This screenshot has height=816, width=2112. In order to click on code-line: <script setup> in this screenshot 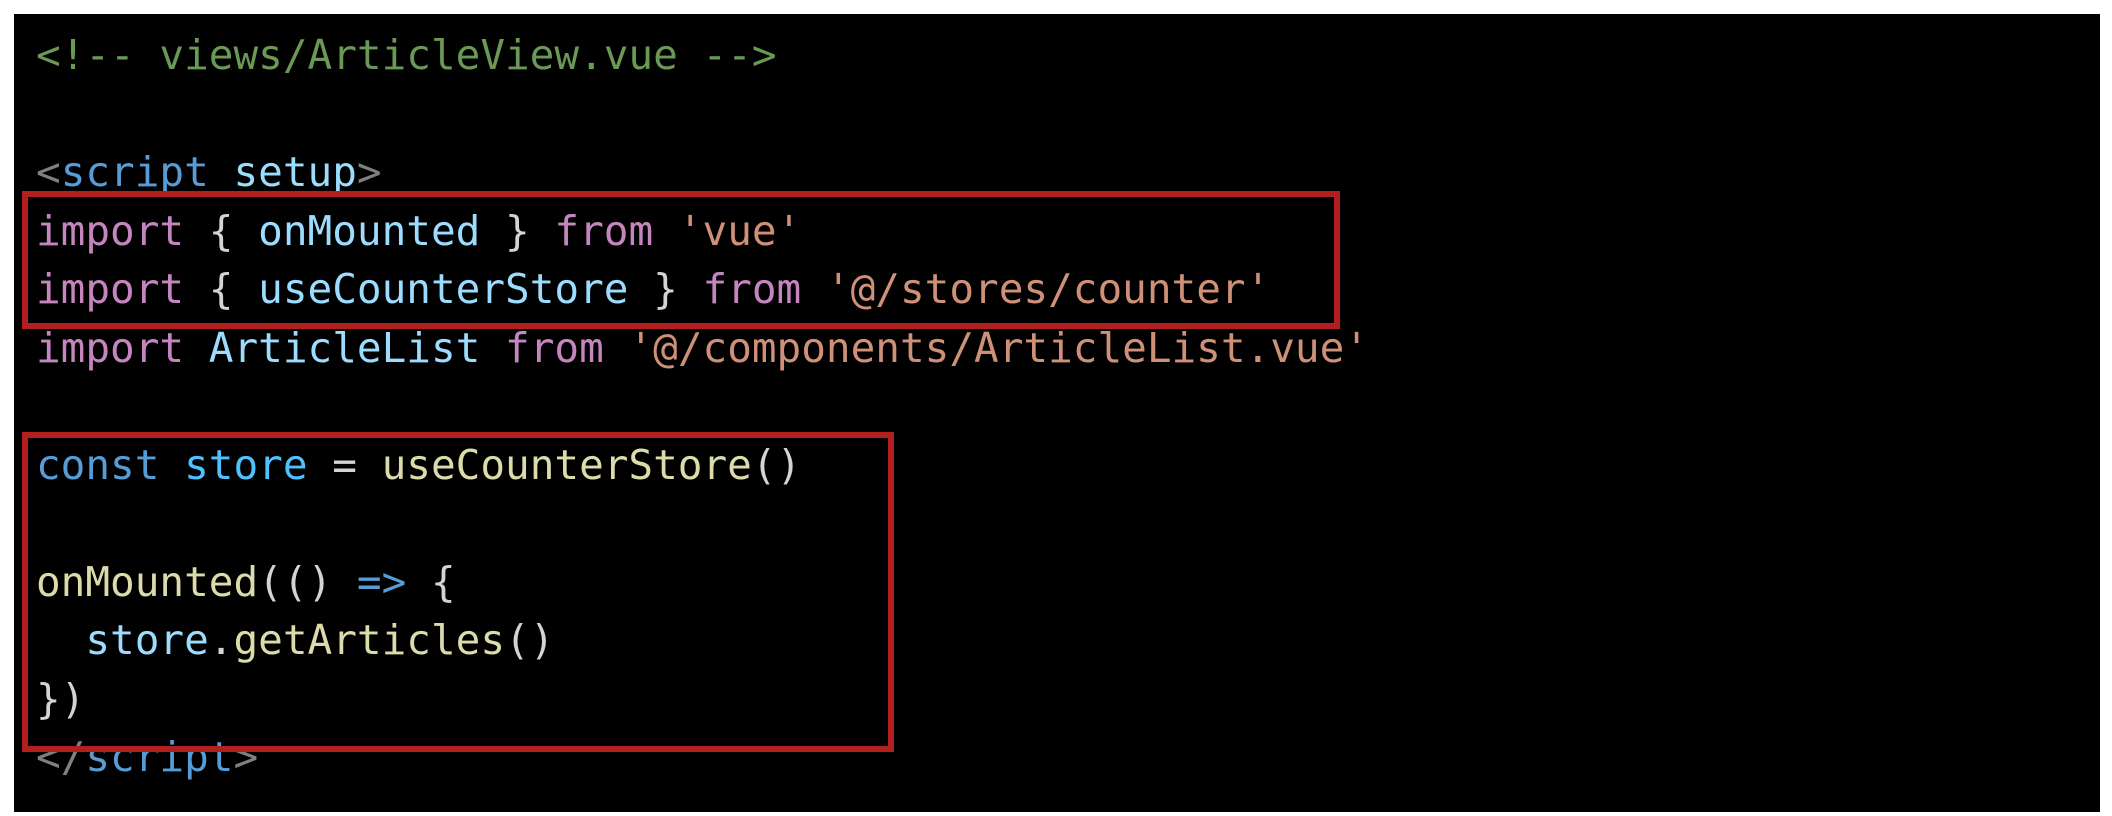, I will do `click(702, 172)`.